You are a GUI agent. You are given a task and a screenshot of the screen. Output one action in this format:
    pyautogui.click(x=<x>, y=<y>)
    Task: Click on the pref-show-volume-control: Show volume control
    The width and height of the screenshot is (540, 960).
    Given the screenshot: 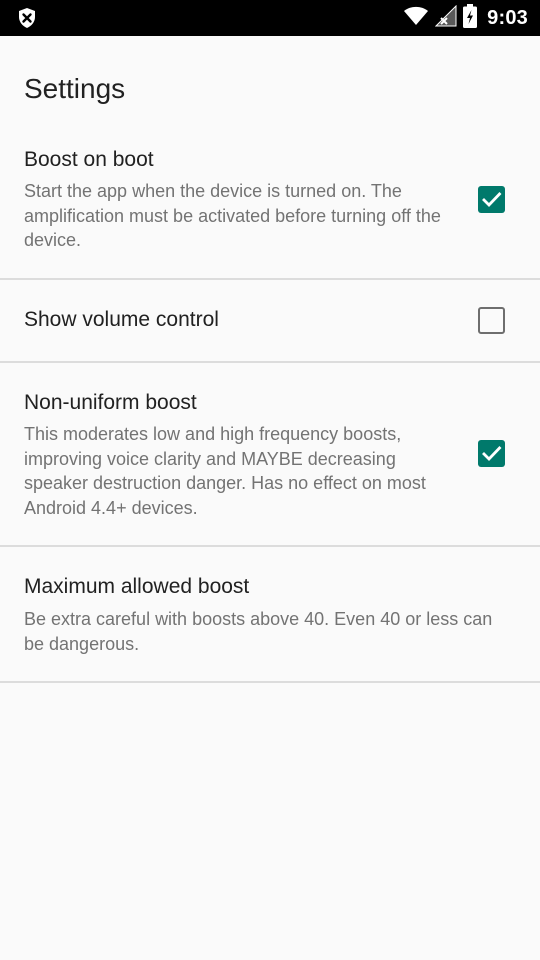 What is the action you would take?
    pyautogui.click(x=270, y=320)
    